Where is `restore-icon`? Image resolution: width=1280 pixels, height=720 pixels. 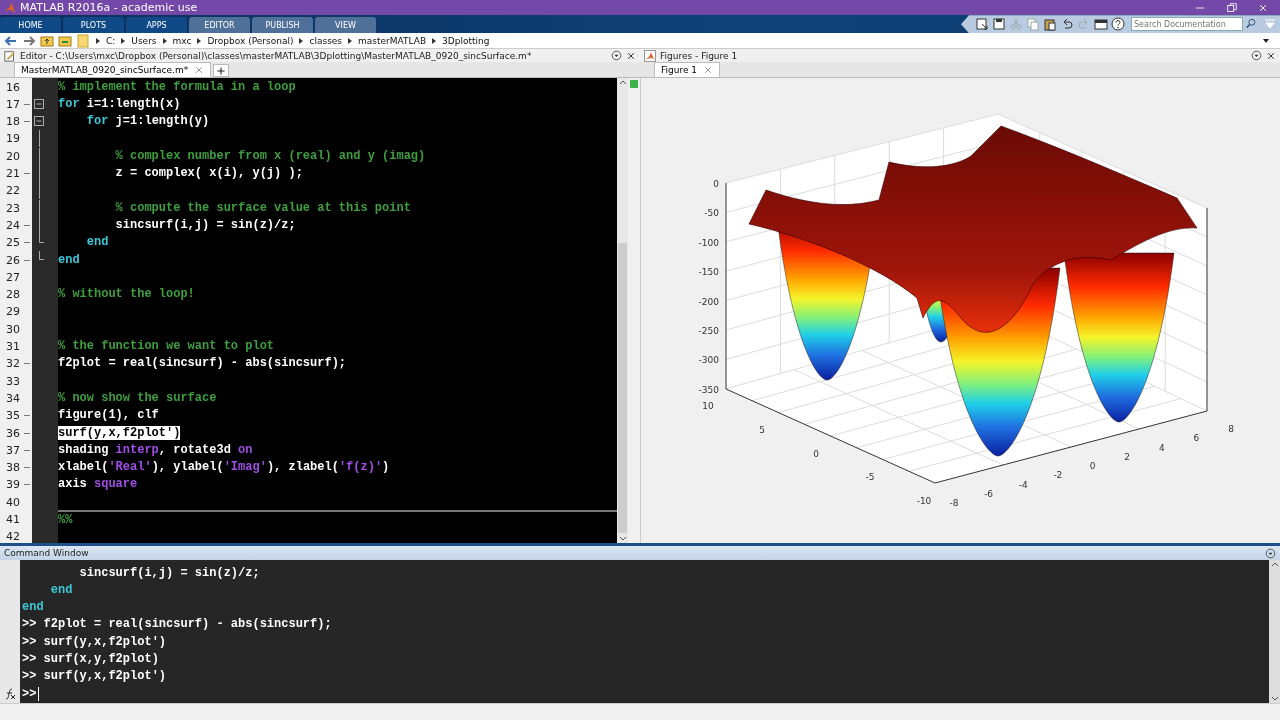
restore-icon is located at coordinates (1232, 7).